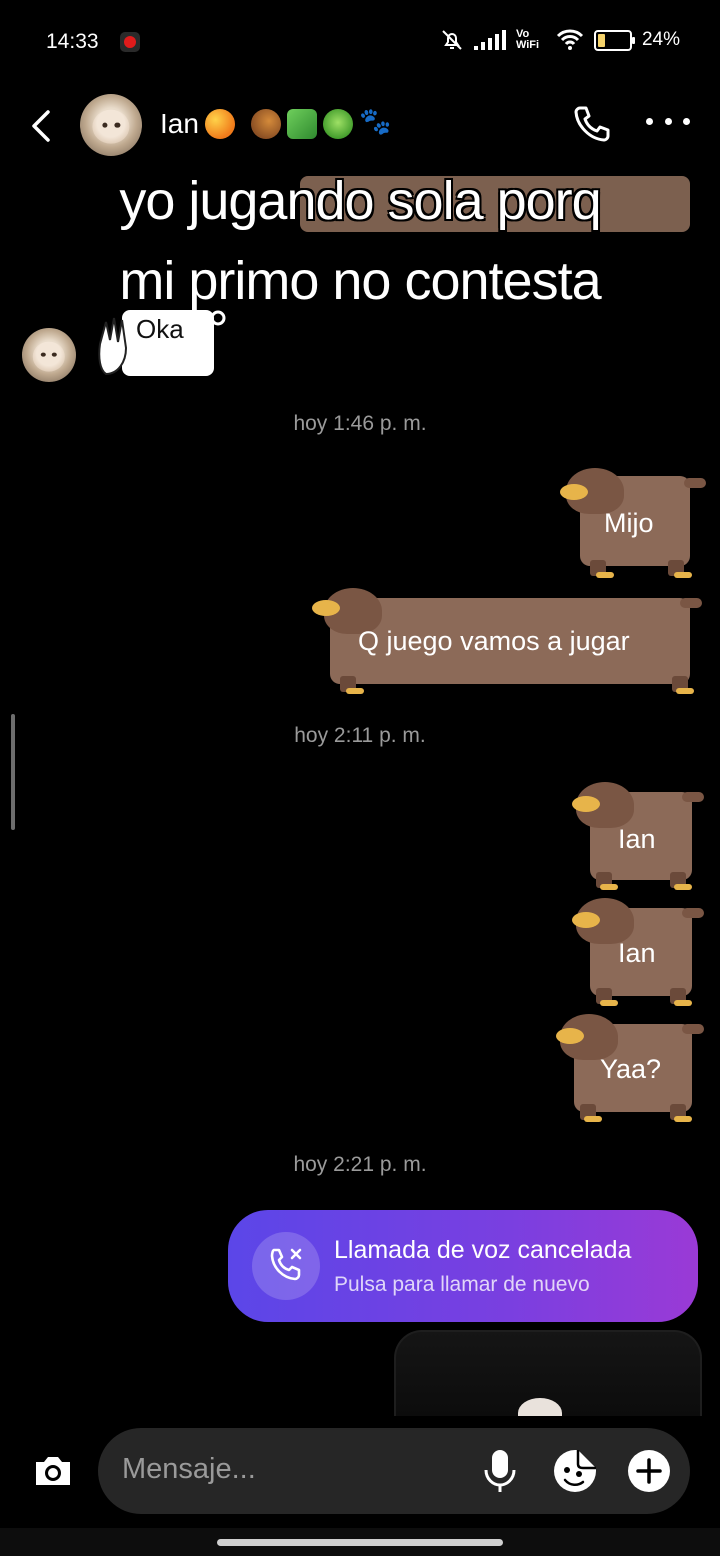 This screenshot has height=1556, width=720. What do you see at coordinates (527, 39) in the screenshot?
I see `vowifi-label: Vo WiFi` at bounding box center [527, 39].